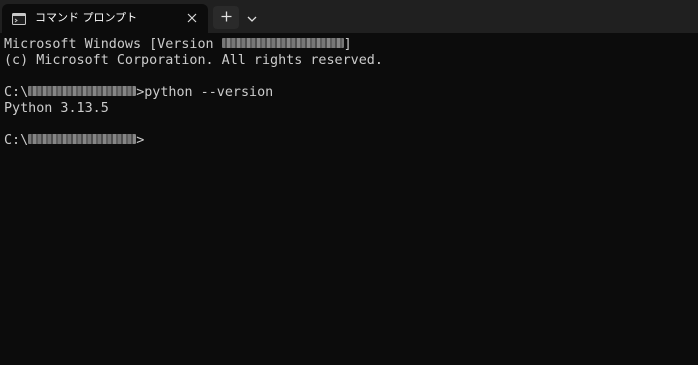 The image size is (698, 365). I want to click on chevron-down-icon, so click(252, 18).